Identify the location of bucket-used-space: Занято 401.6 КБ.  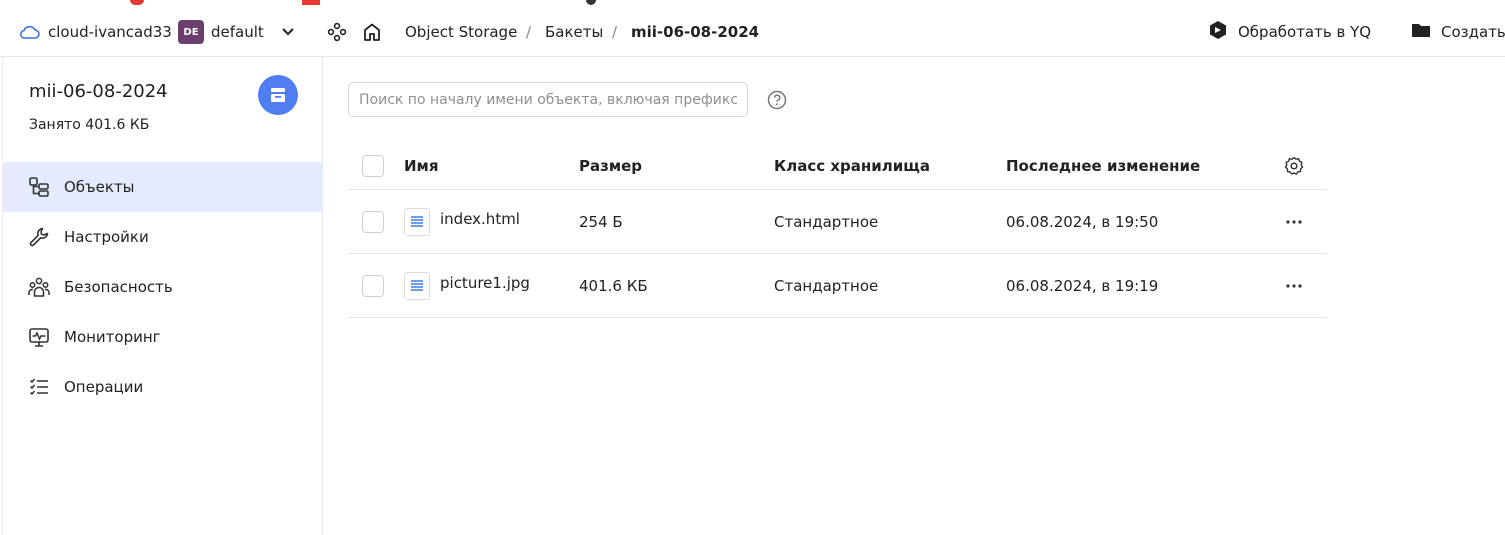
(89, 125).